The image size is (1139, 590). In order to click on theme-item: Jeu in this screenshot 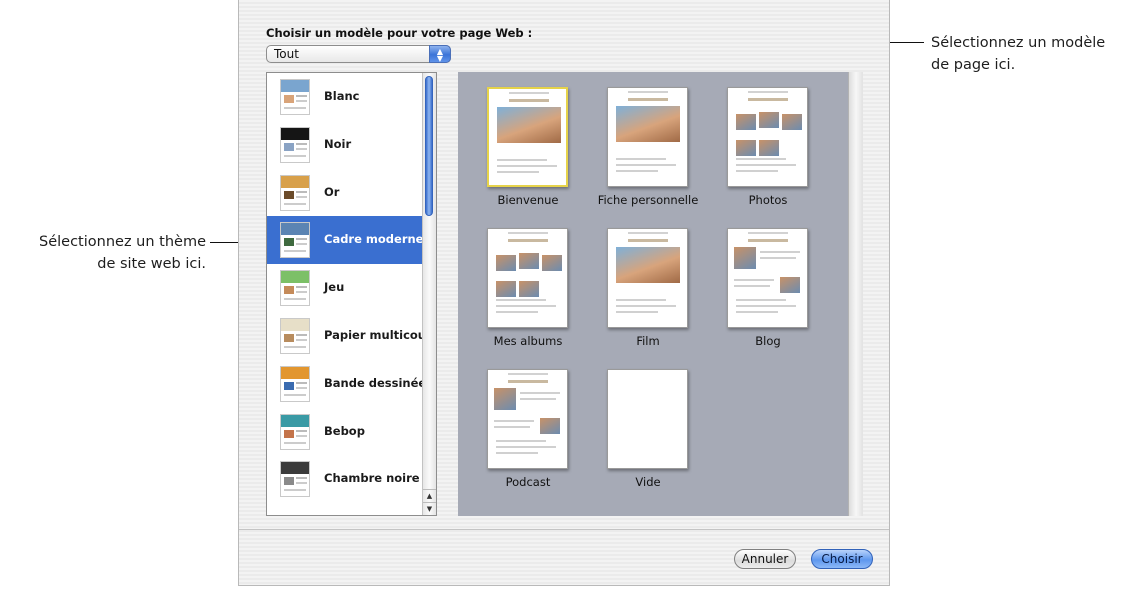, I will do `click(345, 288)`.